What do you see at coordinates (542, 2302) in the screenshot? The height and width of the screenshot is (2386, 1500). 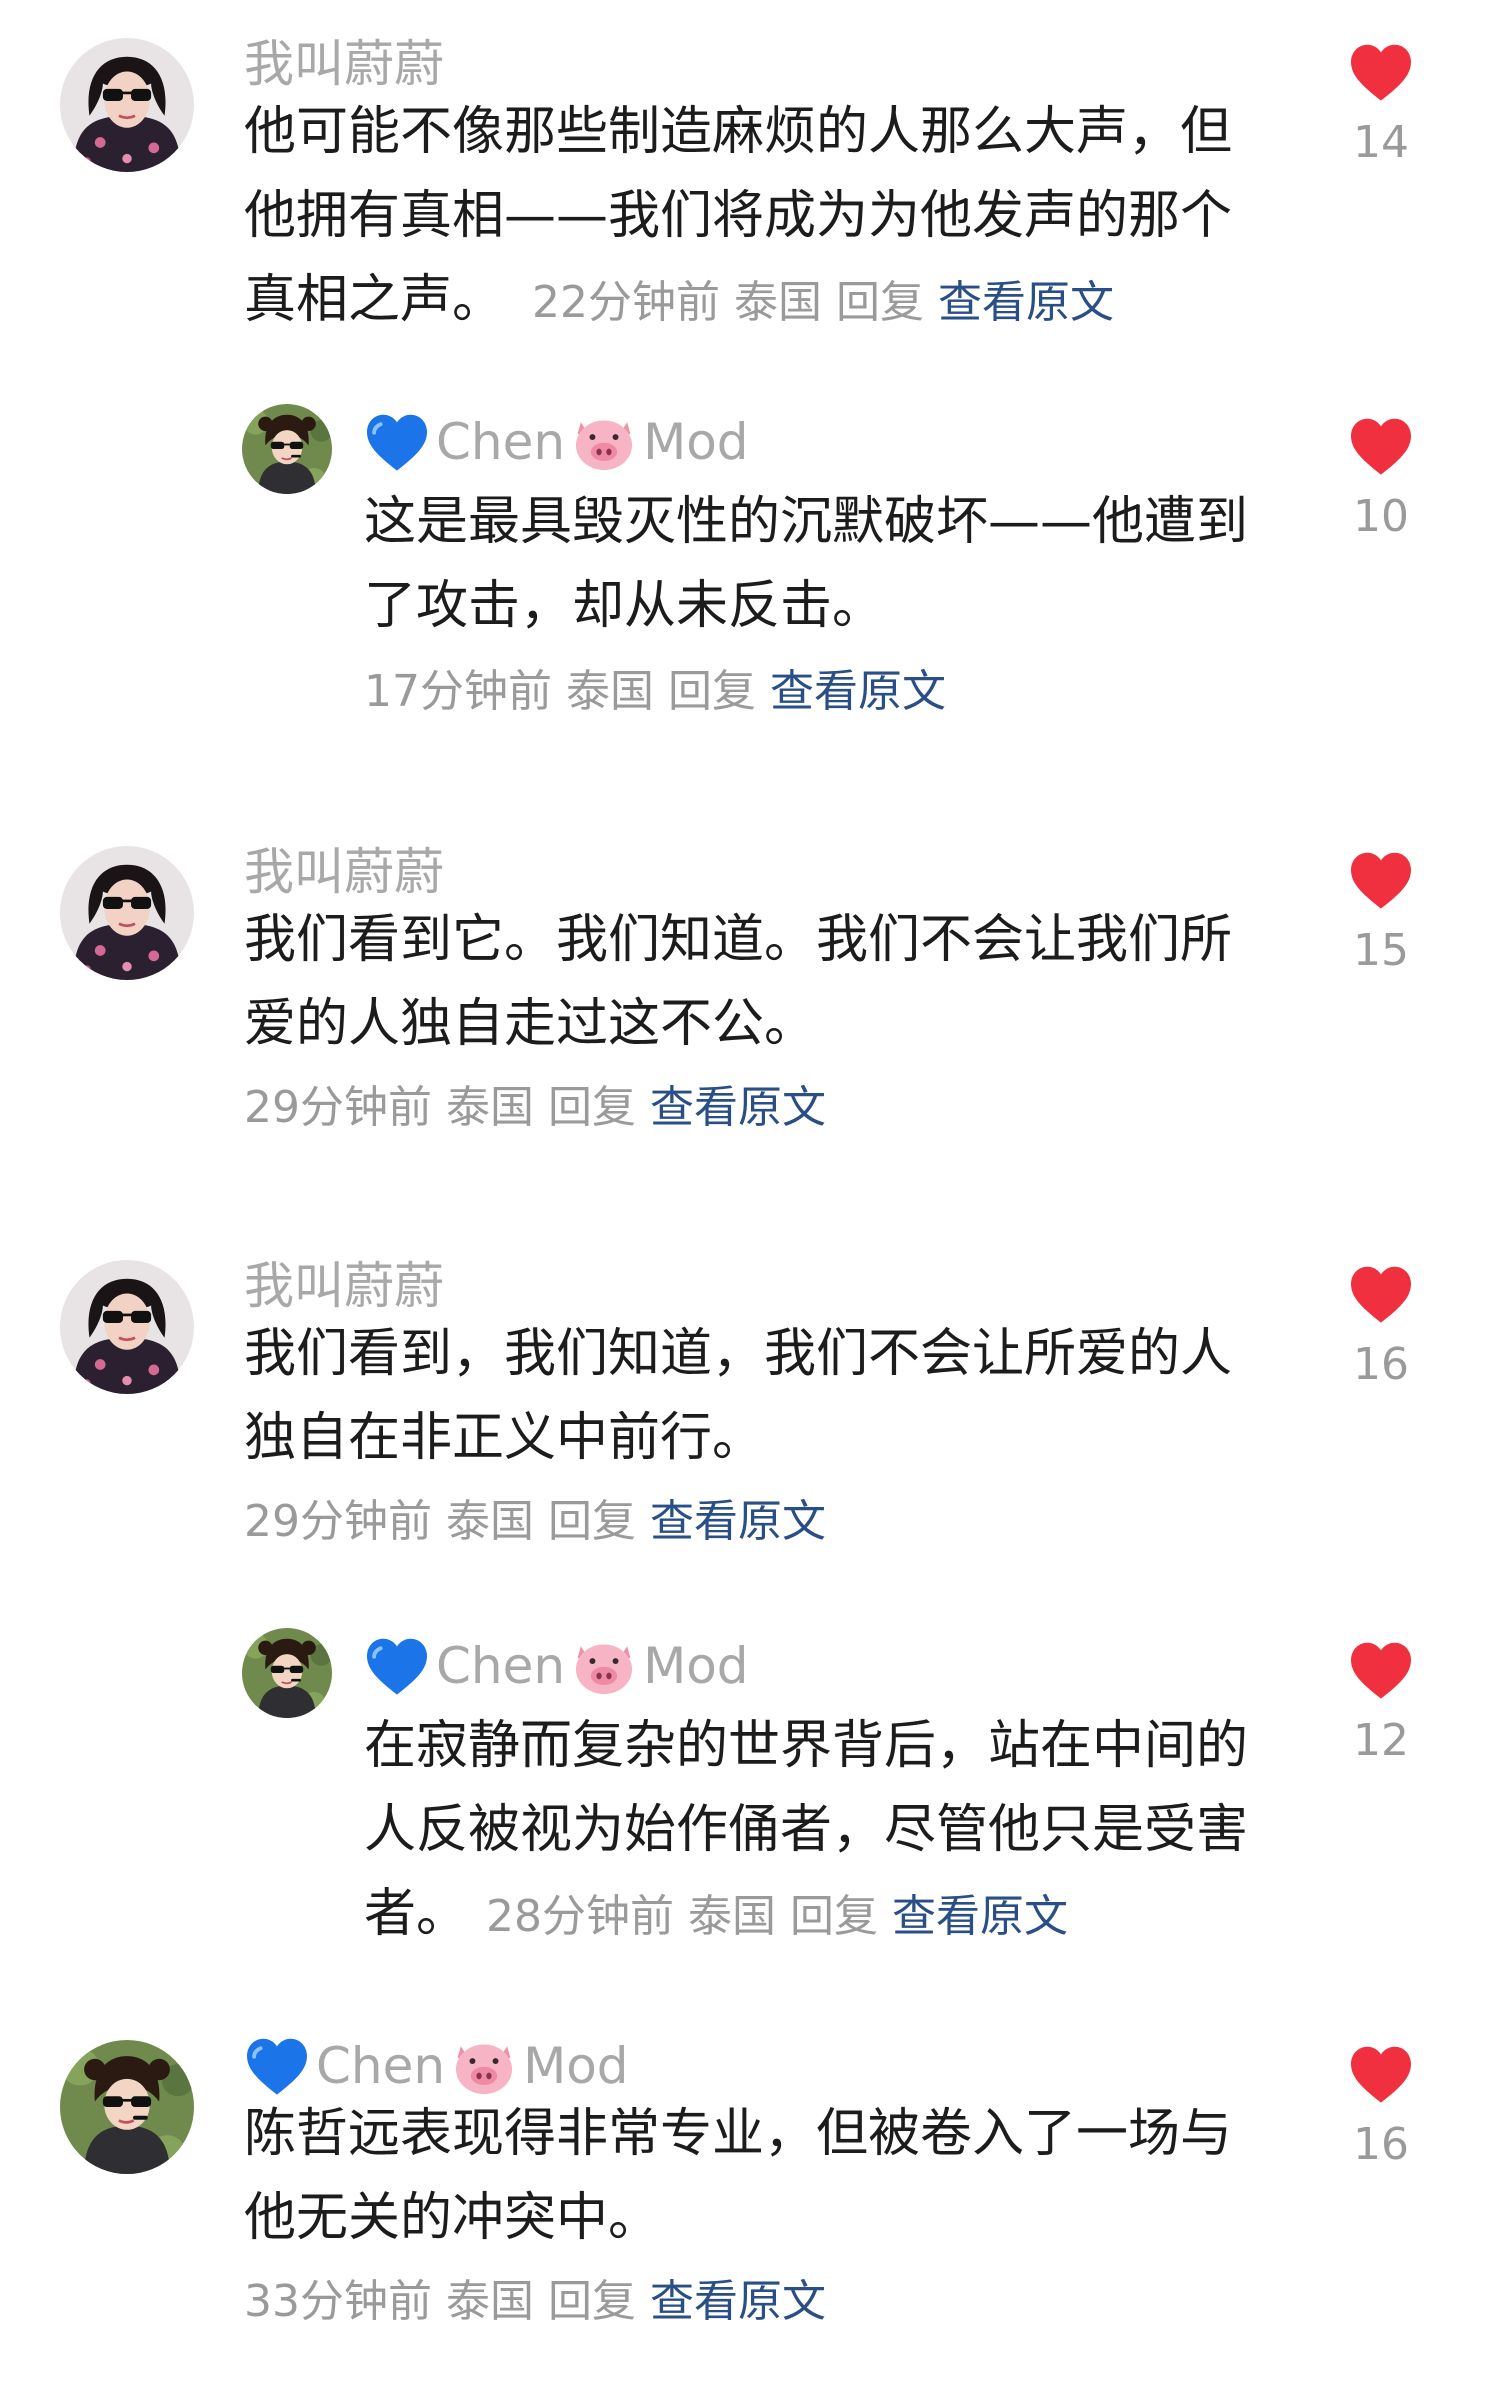 I see `comment-meta: 33分钟前 泰国 回复 查看原文` at bounding box center [542, 2302].